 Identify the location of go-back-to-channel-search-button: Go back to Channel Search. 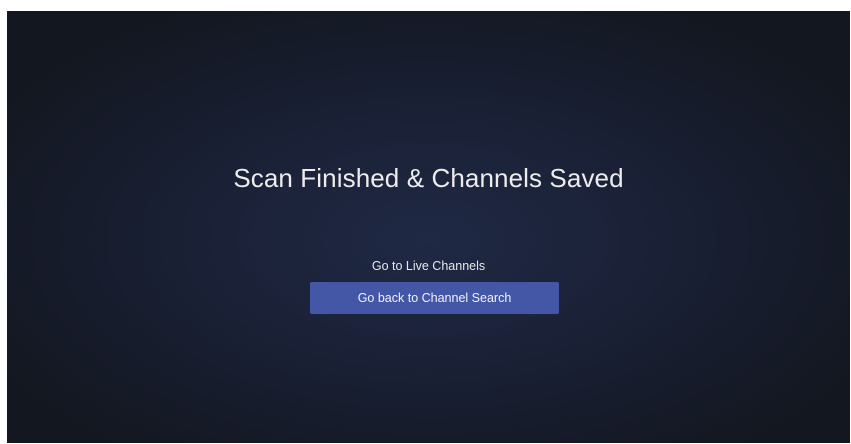
(434, 298).